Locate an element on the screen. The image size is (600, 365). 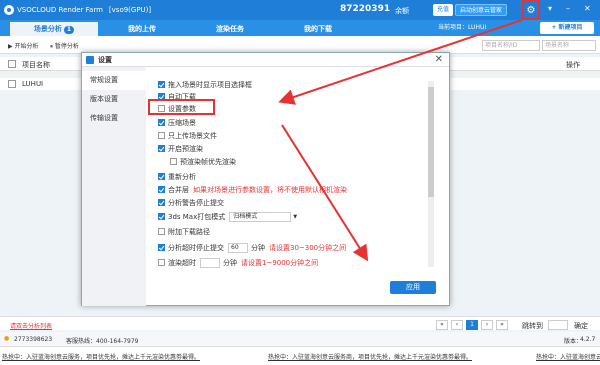
merge-layers-hint: 如果对场景进行参数设置，将不使用默认相机渲染 is located at coordinates (270, 189).